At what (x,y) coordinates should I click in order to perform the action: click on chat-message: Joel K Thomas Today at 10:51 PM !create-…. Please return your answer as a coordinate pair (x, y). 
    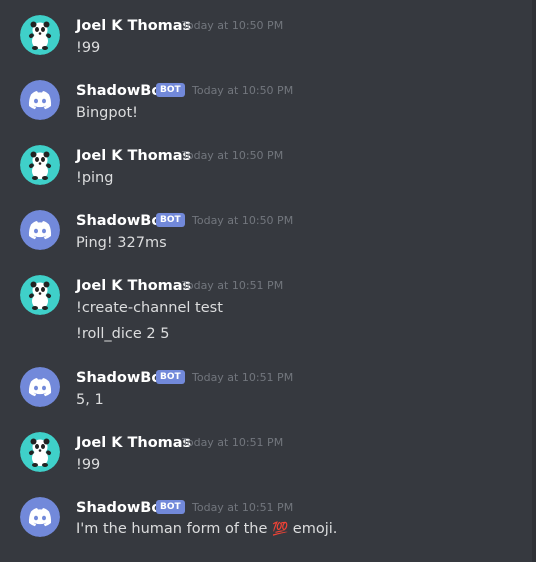
    Looking at the image, I should click on (268, 310).